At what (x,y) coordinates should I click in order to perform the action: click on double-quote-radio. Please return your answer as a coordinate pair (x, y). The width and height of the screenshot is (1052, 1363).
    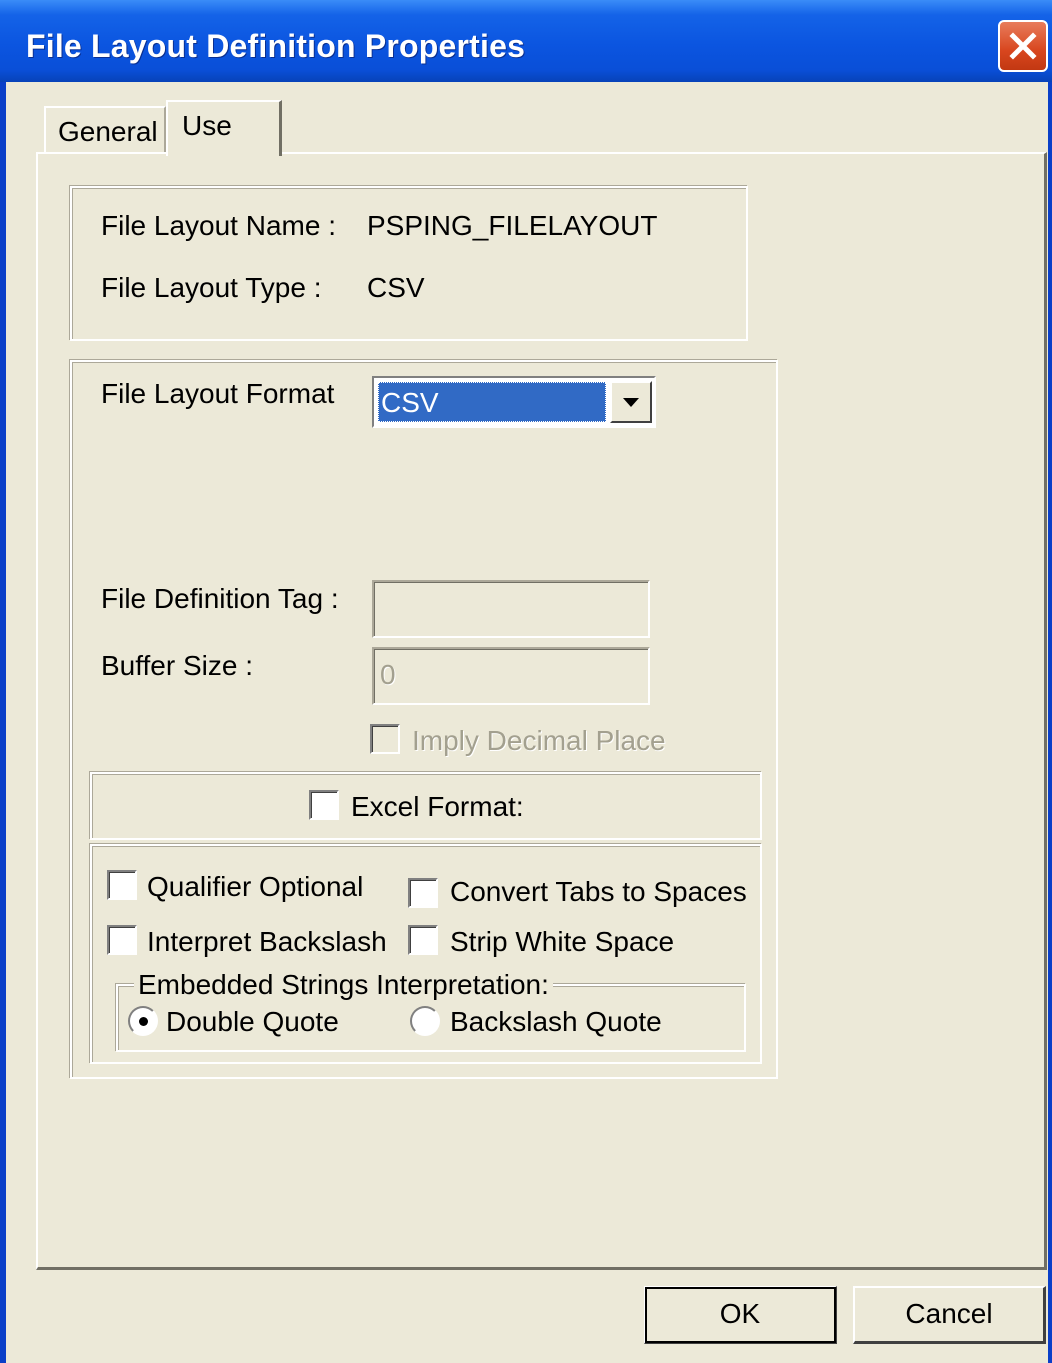
    Looking at the image, I should click on (143, 1021).